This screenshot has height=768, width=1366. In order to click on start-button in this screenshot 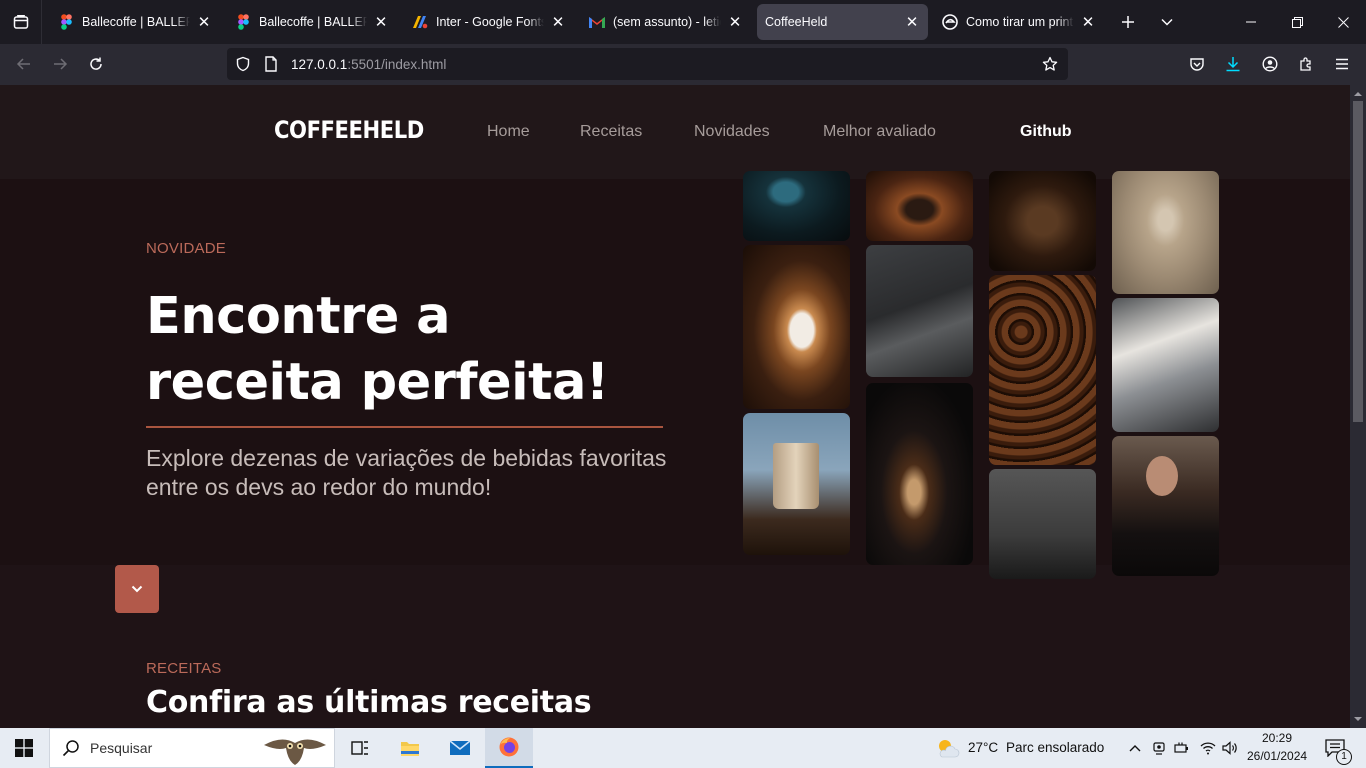, I will do `click(24, 748)`.